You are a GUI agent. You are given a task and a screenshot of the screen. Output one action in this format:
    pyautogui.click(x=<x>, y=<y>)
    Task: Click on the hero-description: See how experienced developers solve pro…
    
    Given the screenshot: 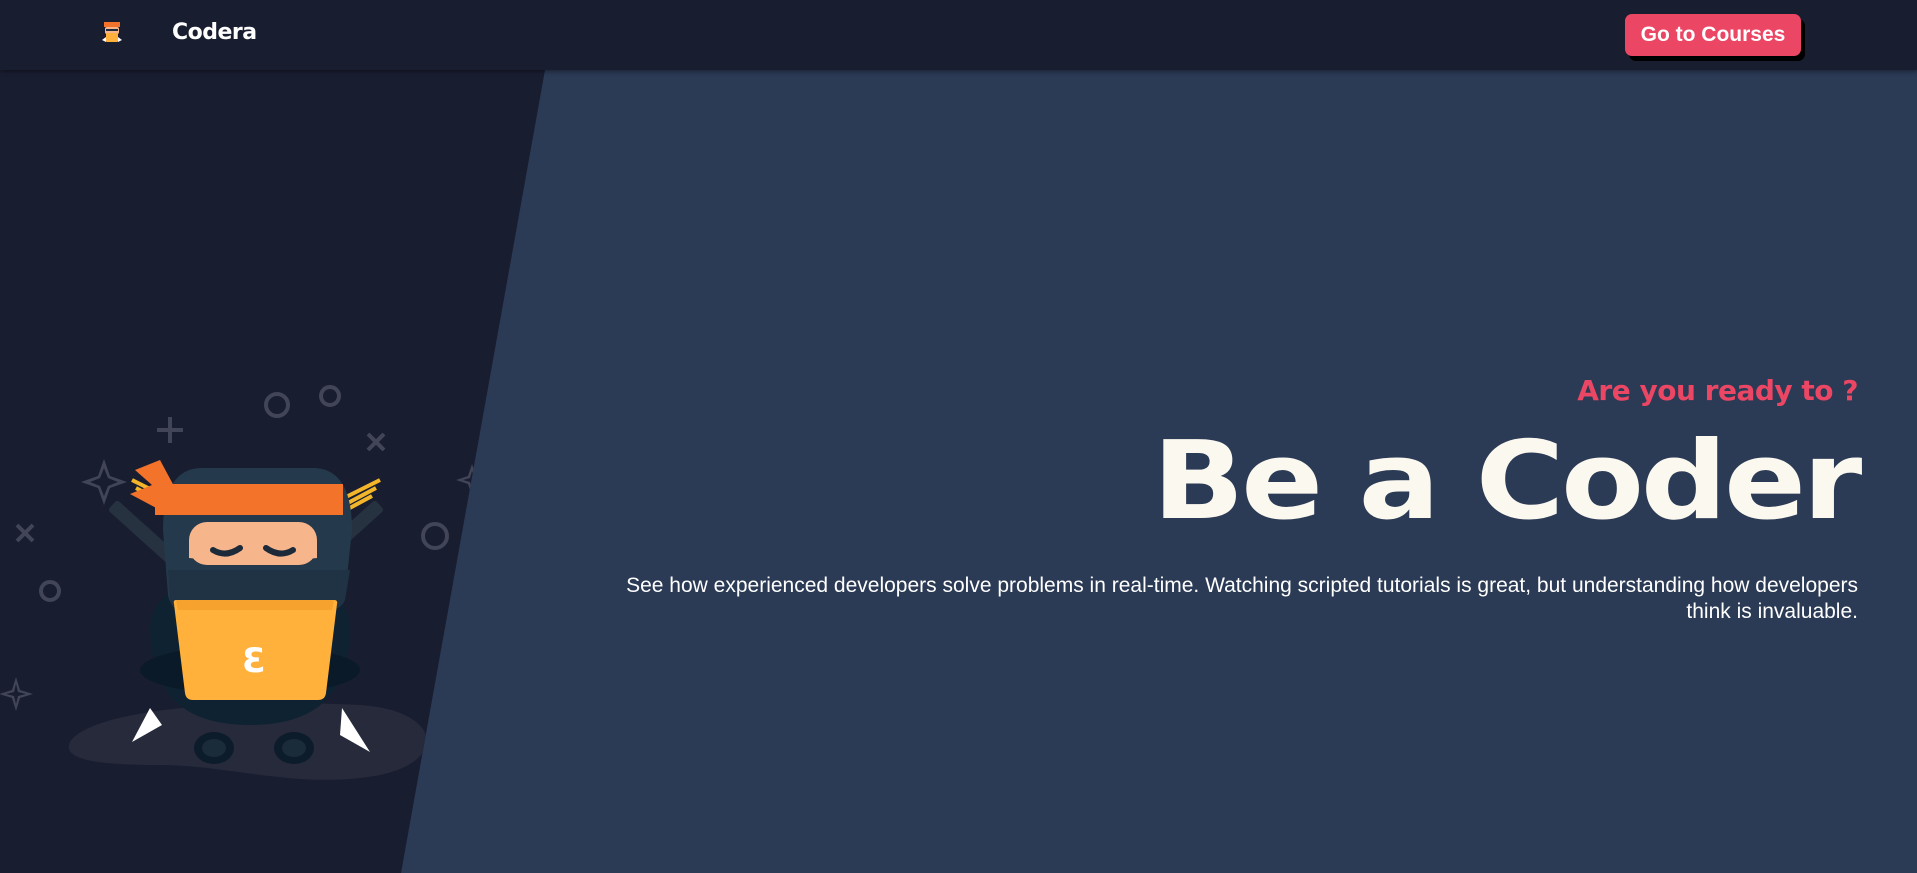 What is the action you would take?
    pyautogui.click(x=1242, y=598)
    